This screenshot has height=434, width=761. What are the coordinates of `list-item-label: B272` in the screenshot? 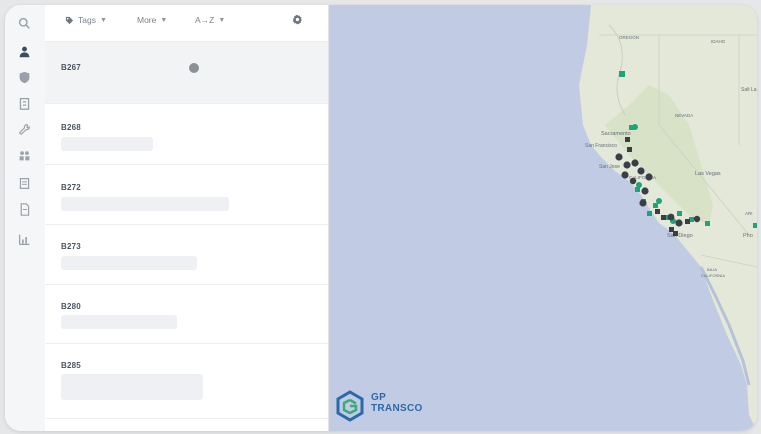 It's located at (71, 187).